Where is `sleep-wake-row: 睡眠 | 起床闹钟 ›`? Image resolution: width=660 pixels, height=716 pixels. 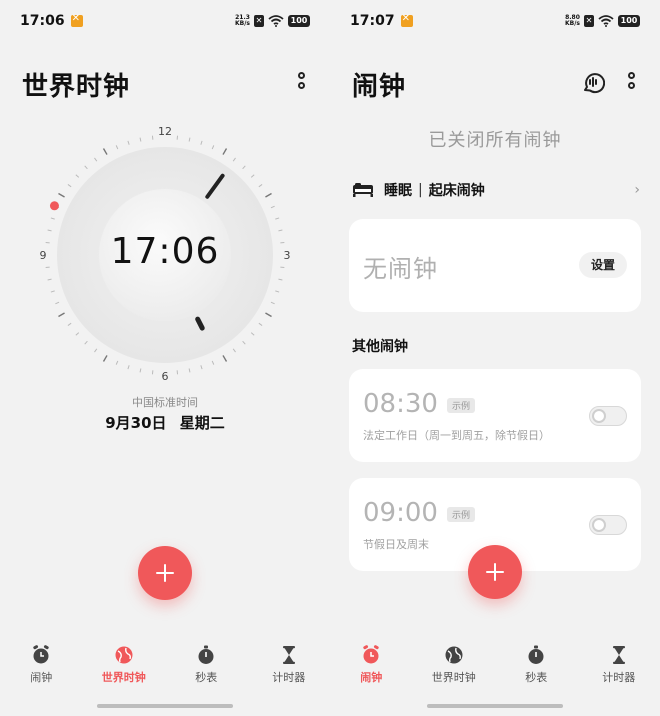 sleep-wake-row: 睡眠 | 起床闹钟 › is located at coordinates (496, 190).